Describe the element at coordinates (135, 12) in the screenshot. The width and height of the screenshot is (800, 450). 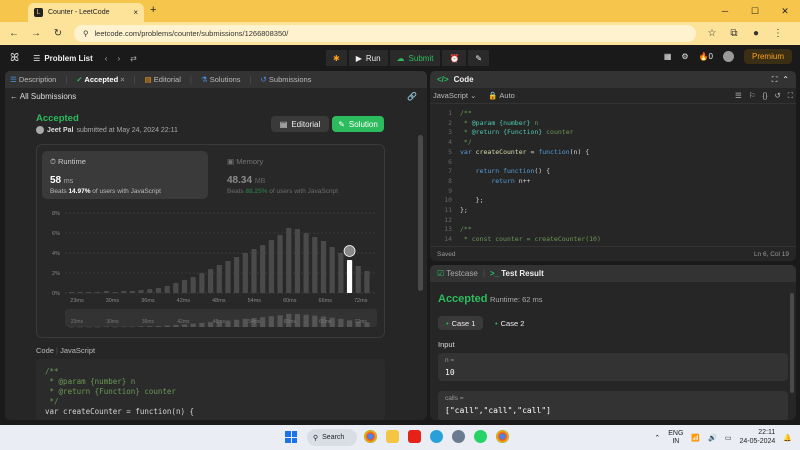
I see `close-tab-icon: ×` at that location.